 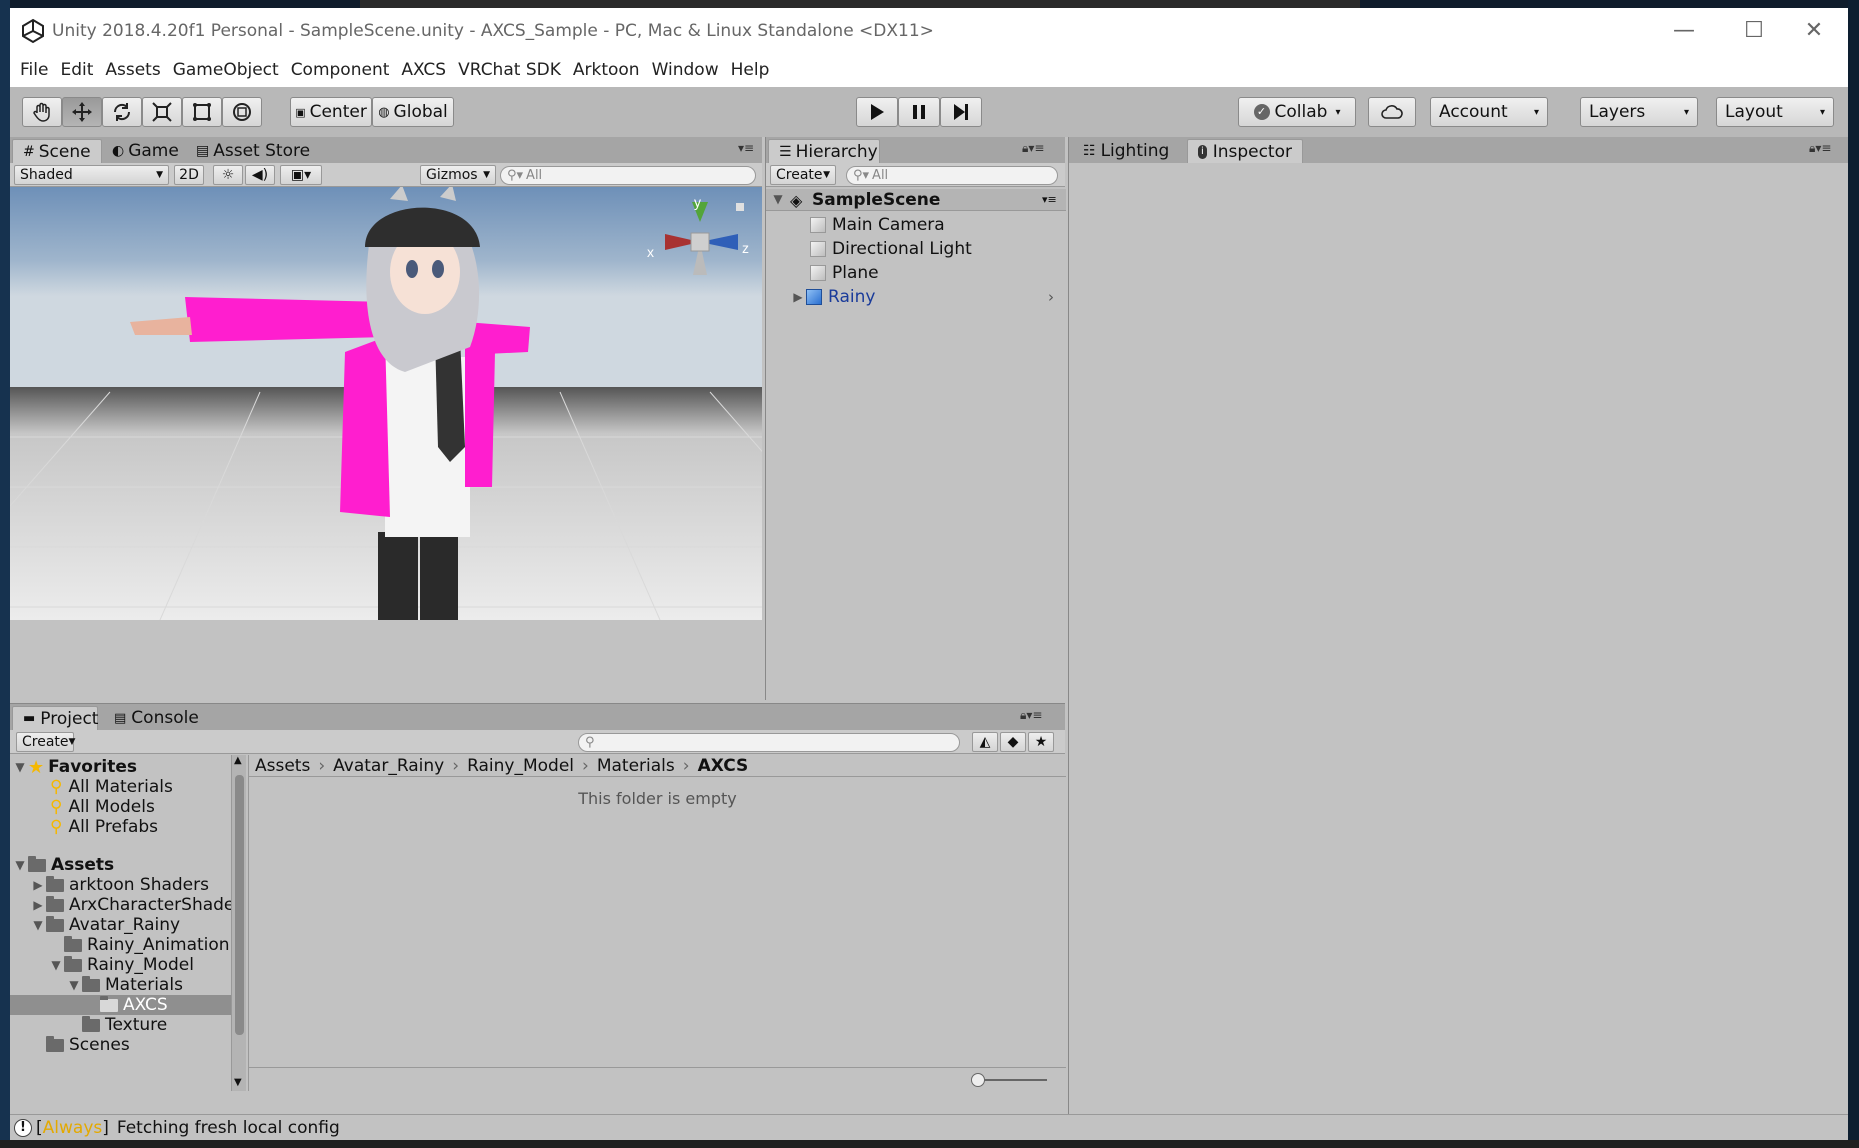 What do you see at coordinates (340, 70) in the screenshot?
I see `menu-component: Component` at bounding box center [340, 70].